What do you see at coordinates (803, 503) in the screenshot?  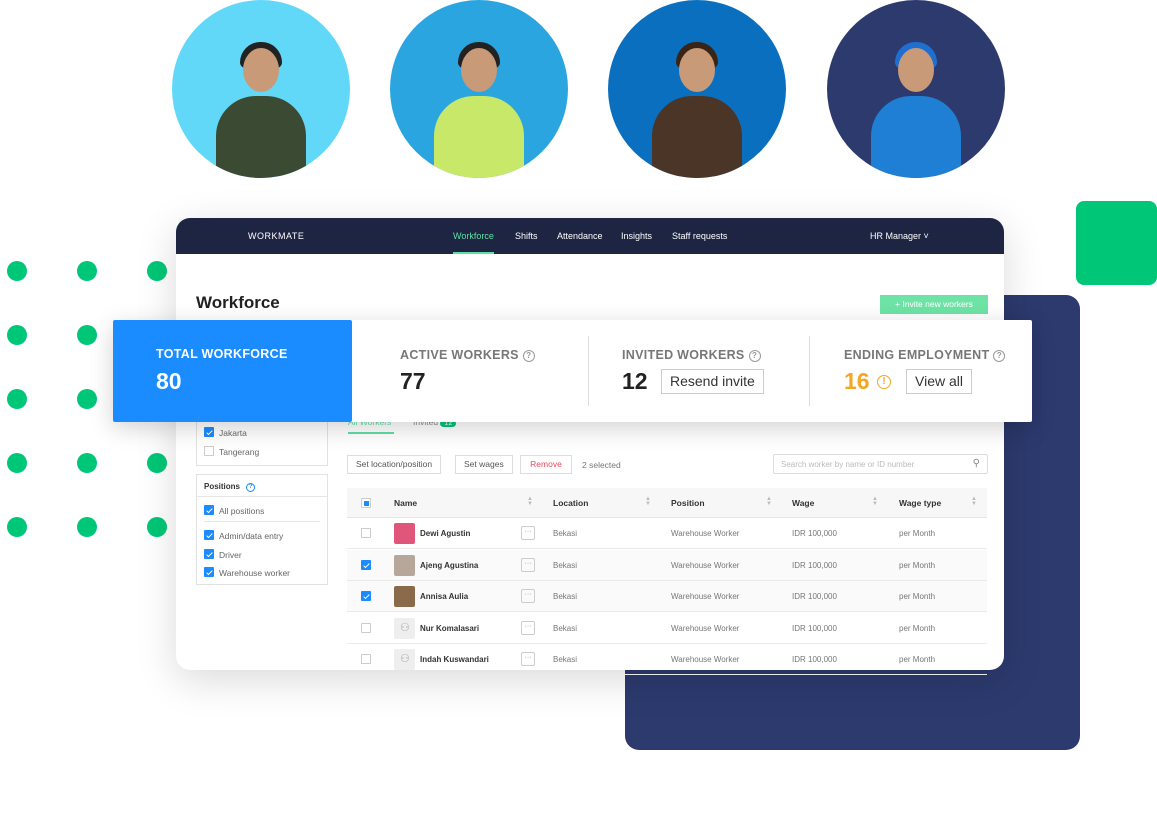 I see `column-wage: Wage` at bounding box center [803, 503].